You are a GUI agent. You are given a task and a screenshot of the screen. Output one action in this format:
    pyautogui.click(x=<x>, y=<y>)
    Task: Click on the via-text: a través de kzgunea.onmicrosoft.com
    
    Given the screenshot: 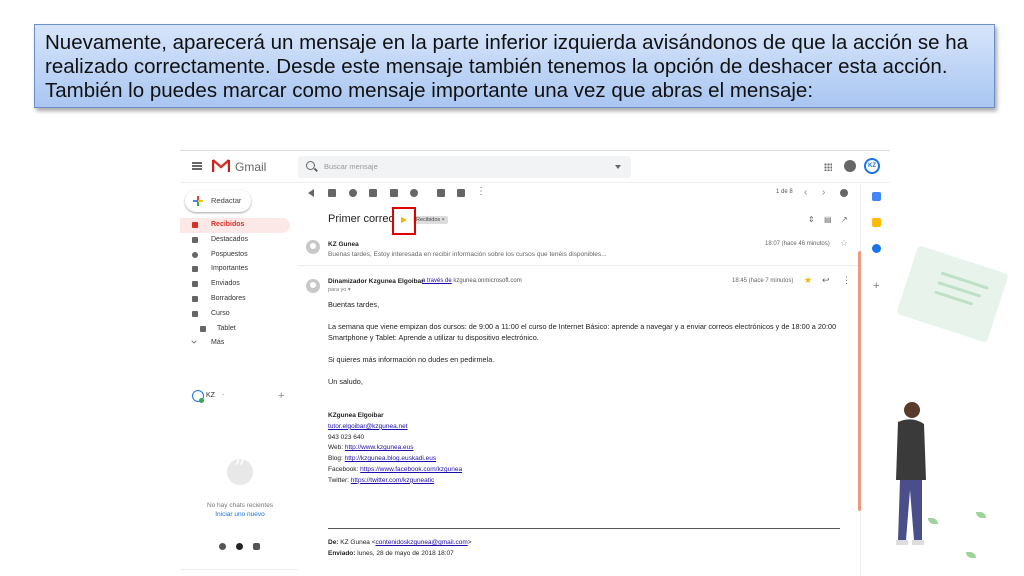 What is the action you would take?
    pyautogui.click(x=472, y=281)
    